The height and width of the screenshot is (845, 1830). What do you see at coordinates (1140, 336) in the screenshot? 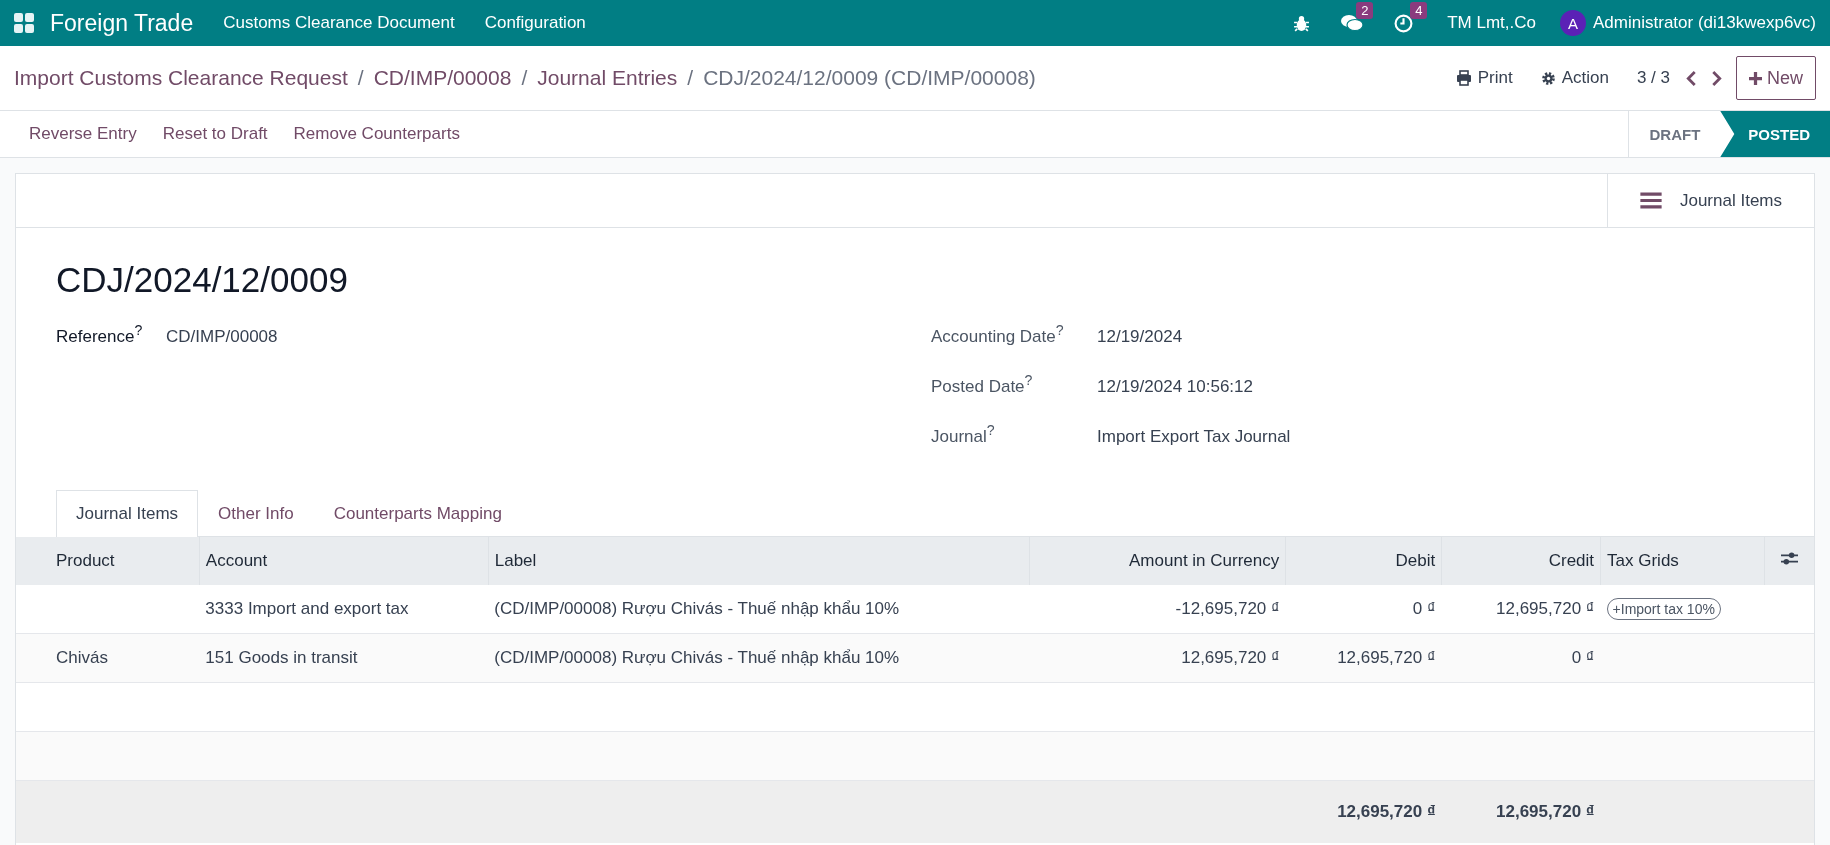
I see `field-value: 12/19/2024` at bounding box center [1140, 336].